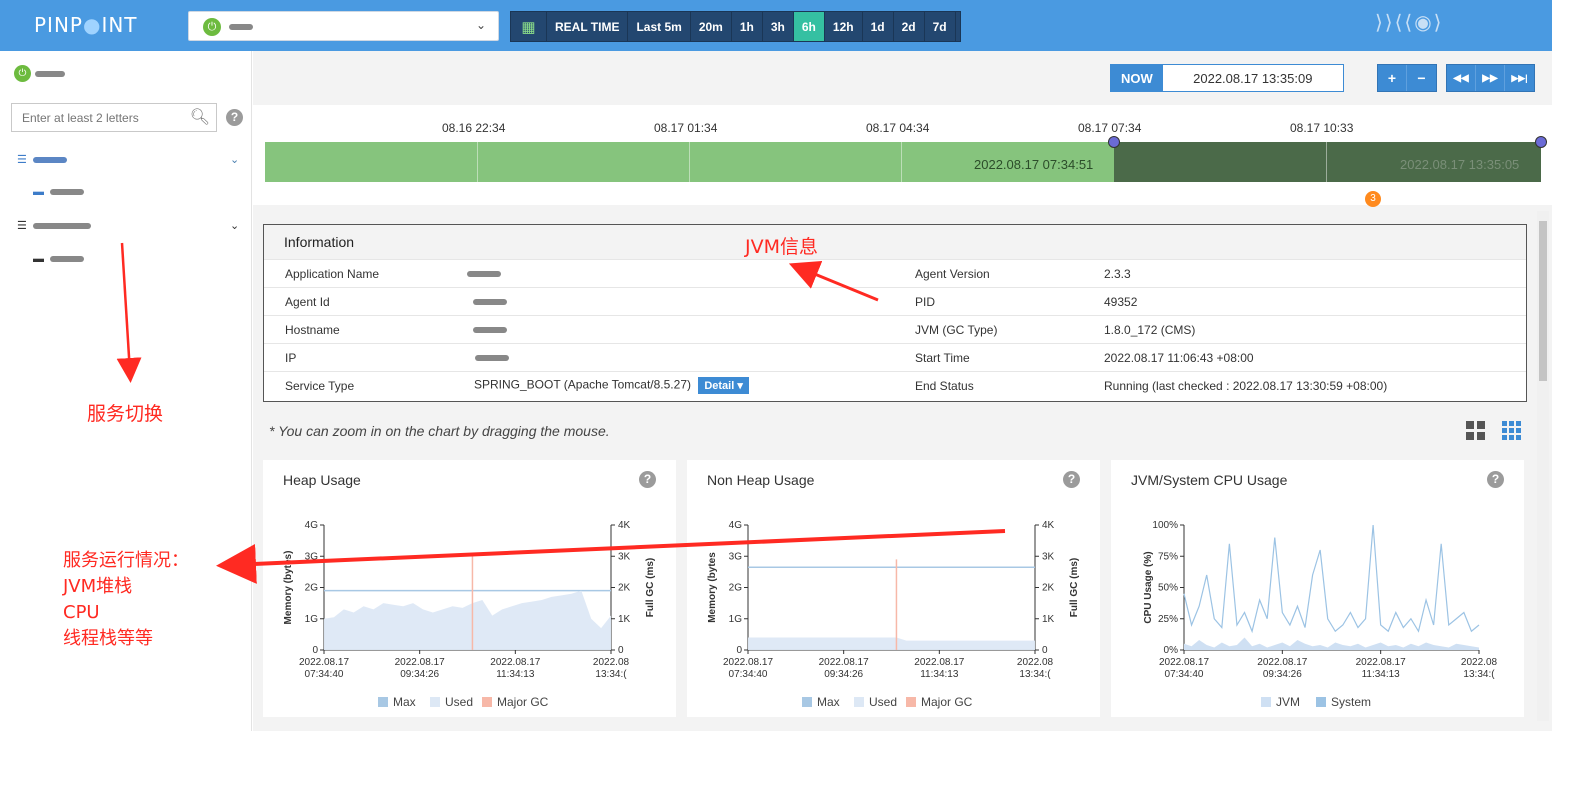 This screenshot has height=792, width=1579. Describe the element at coordinates (611, 556) in the screenshot. I see `runtime-arrow` at that location.